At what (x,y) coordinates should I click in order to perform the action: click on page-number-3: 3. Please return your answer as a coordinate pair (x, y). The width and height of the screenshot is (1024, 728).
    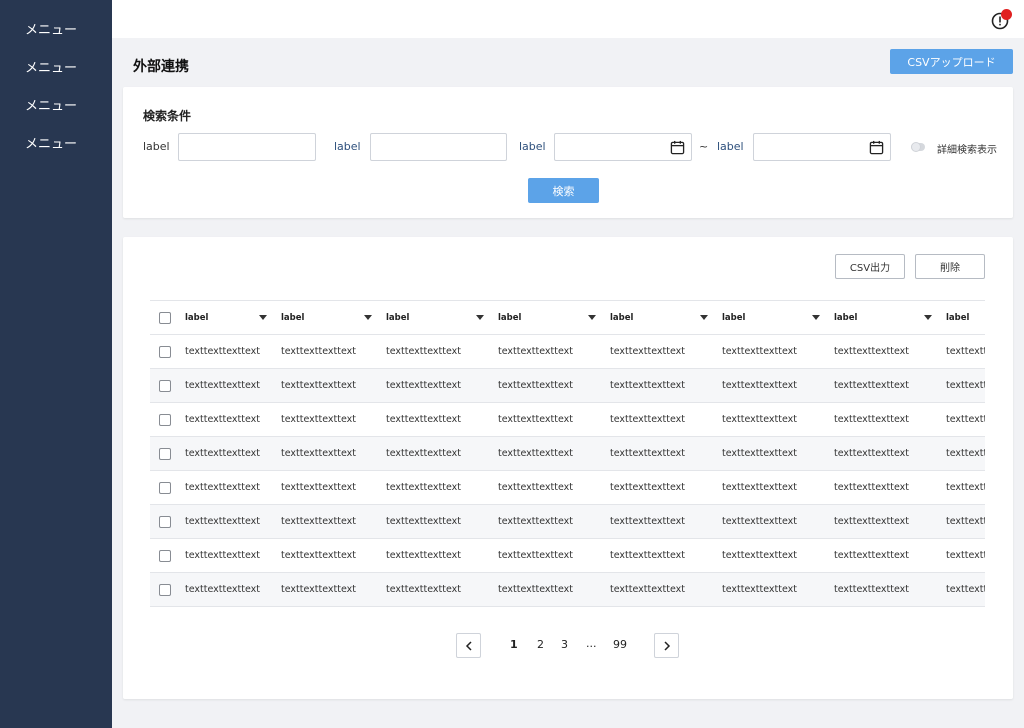
    Looking at the image, I should click on (564, 644).